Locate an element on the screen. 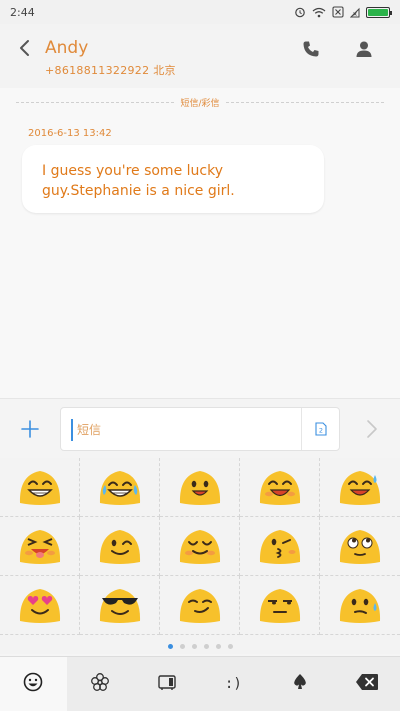 This screenshot has height=711, width=400. winking-blob-icon is located at coordinates (119, 547).